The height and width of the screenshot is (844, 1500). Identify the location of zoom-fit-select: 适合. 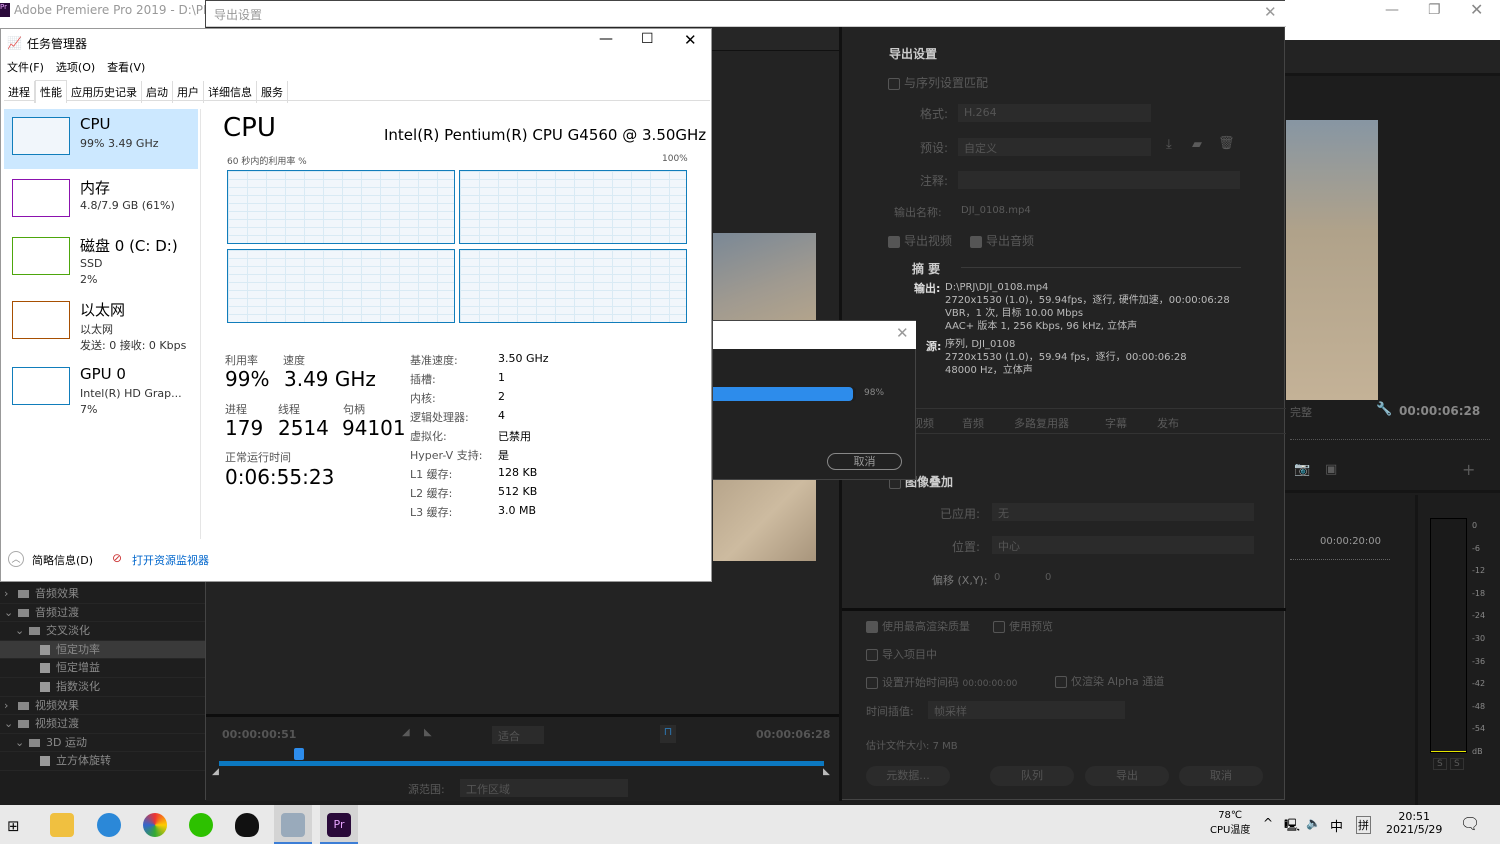
(518, 735).